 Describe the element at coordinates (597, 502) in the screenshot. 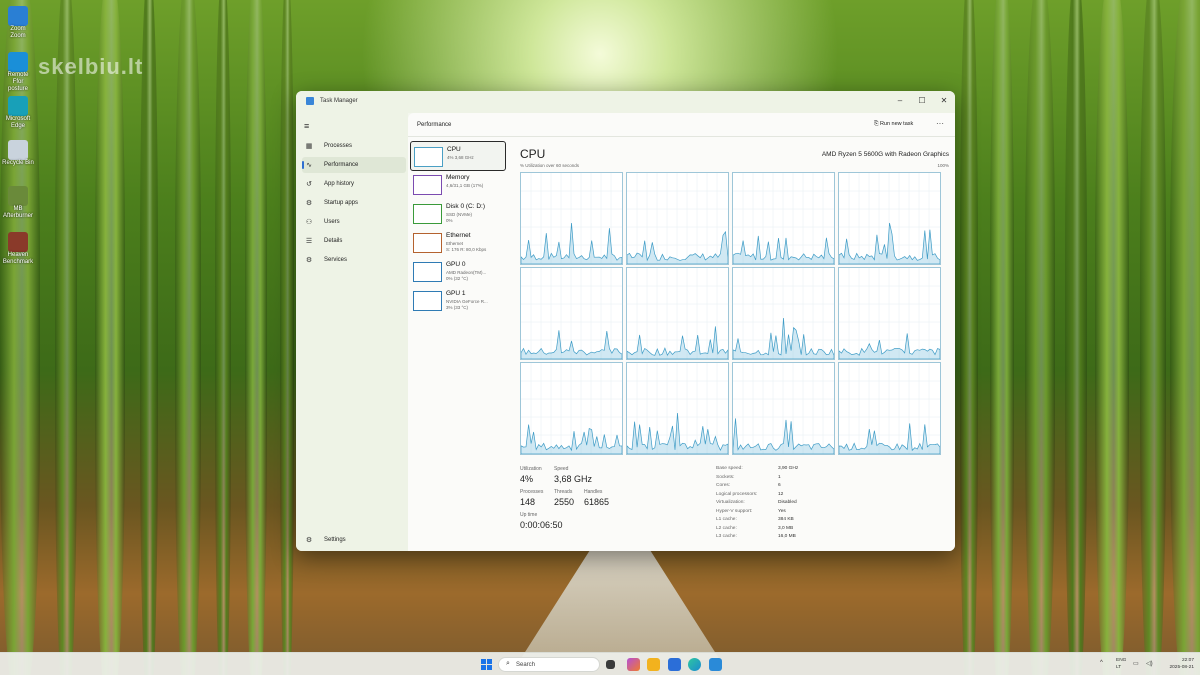

I see `stat-value: 61865` at that location.